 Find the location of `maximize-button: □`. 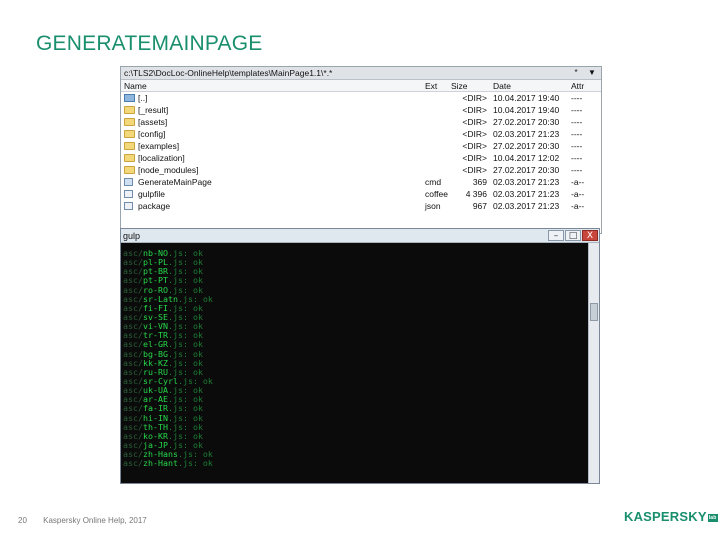

maximize-button: □ is located at coordinates (573, 235).